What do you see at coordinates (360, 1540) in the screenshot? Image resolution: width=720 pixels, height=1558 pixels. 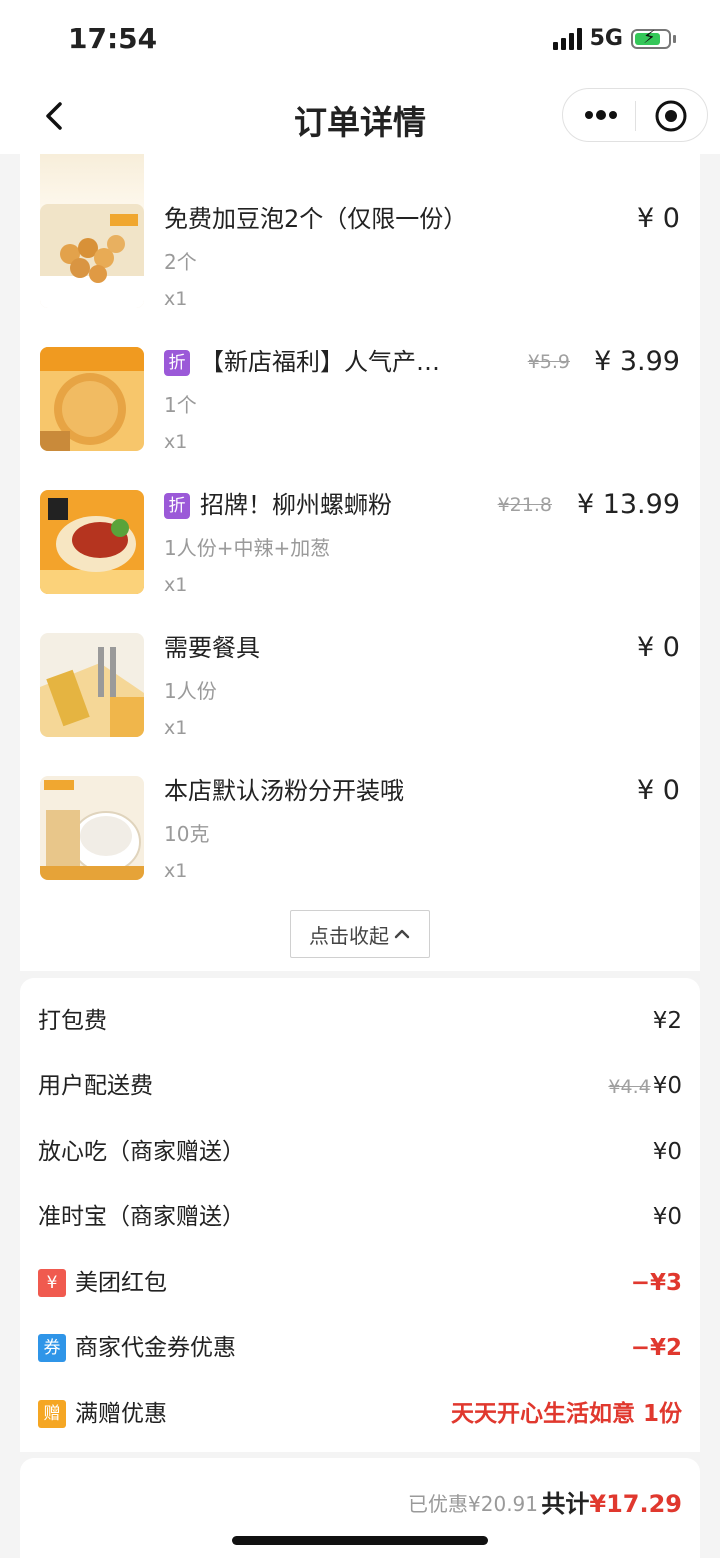 I see `home-indicator` at bounding box center [360, 1540].